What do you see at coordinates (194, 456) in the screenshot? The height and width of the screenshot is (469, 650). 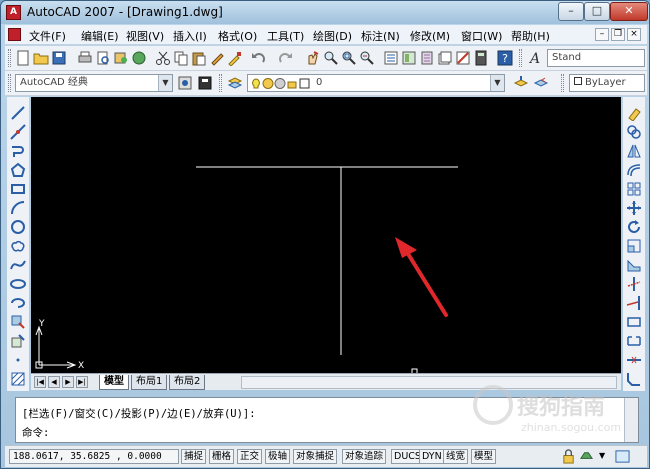 I see `snap-toggle: 捕捉` at bounding box center [194, 456].